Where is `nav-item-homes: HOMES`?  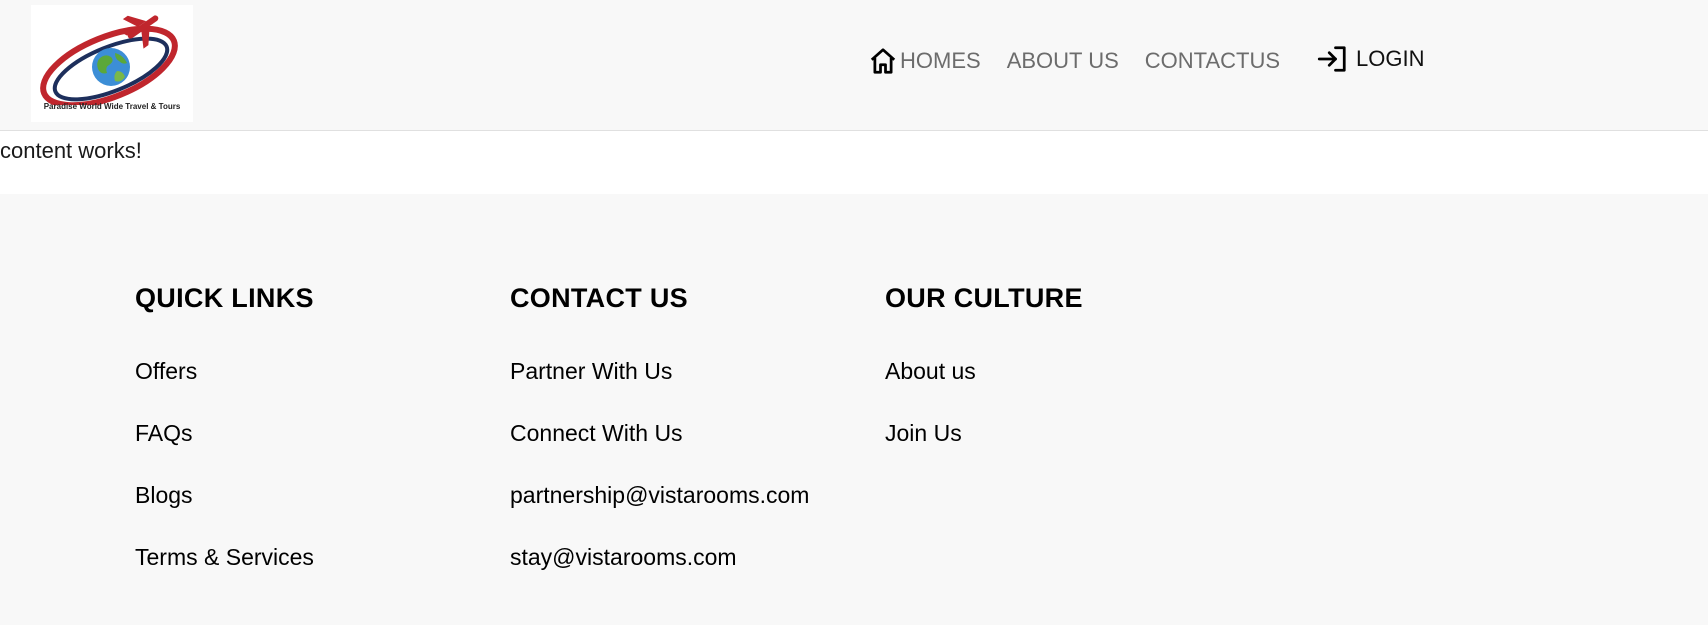
nav-item-homes: HOMES is located at coordinates (924, 61).